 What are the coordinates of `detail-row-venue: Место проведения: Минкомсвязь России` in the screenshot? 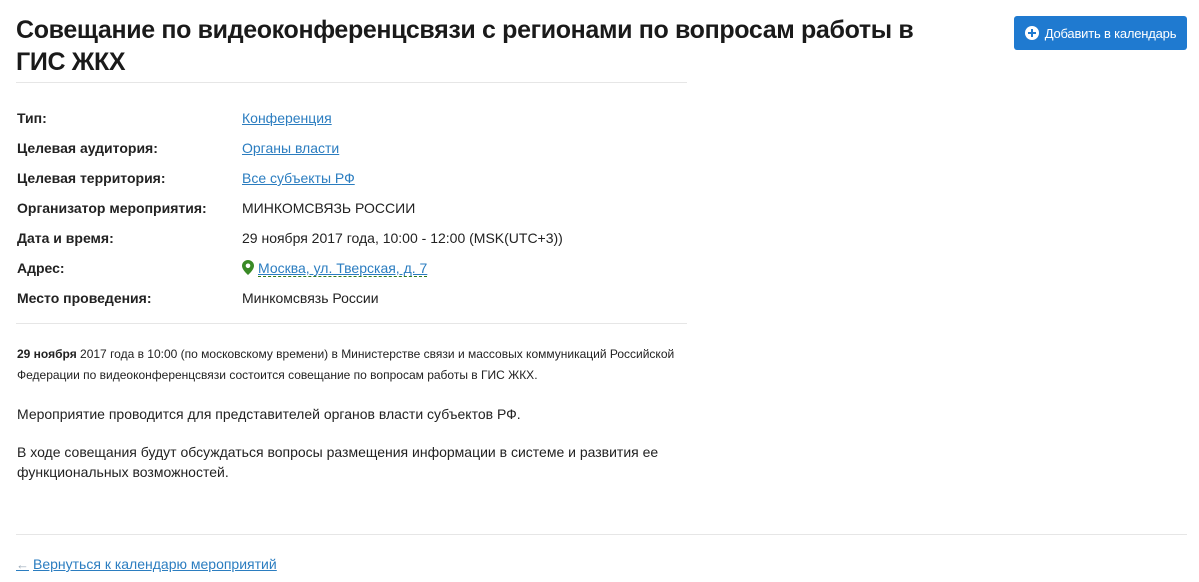 It's located at (290, 298).